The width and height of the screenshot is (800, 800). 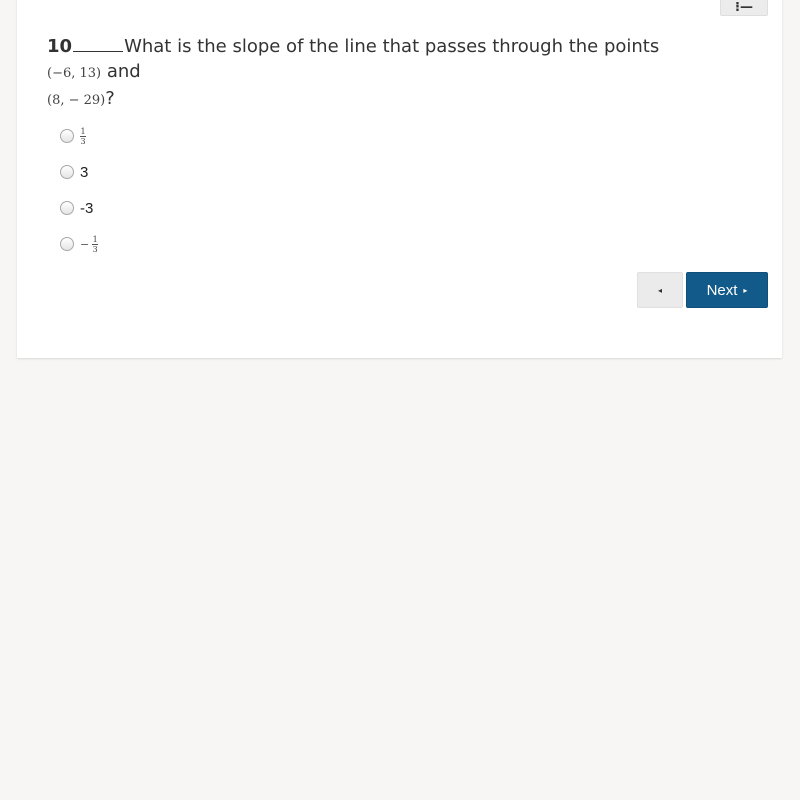 What do you see at coordinates (745, 290) in the screenshot?
I see `triangle-right-icon: ▸` at bounding box center [745, 290].